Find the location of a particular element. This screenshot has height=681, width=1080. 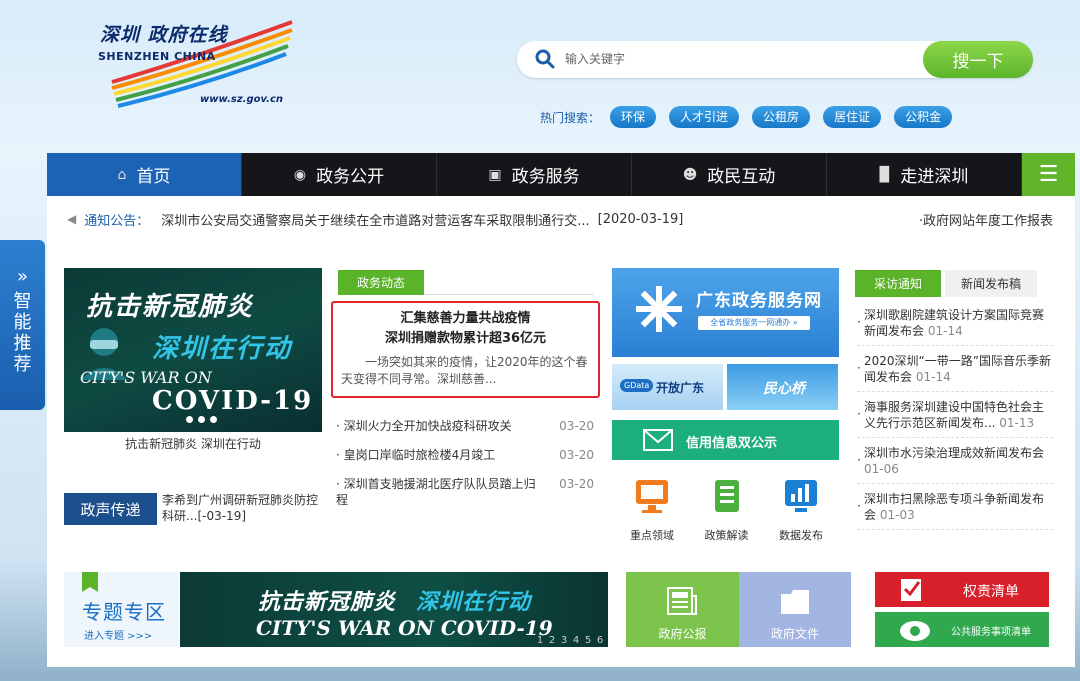

interview-tabs: 采访通知 新闻发布稿 is located at coordinates (954, 283).